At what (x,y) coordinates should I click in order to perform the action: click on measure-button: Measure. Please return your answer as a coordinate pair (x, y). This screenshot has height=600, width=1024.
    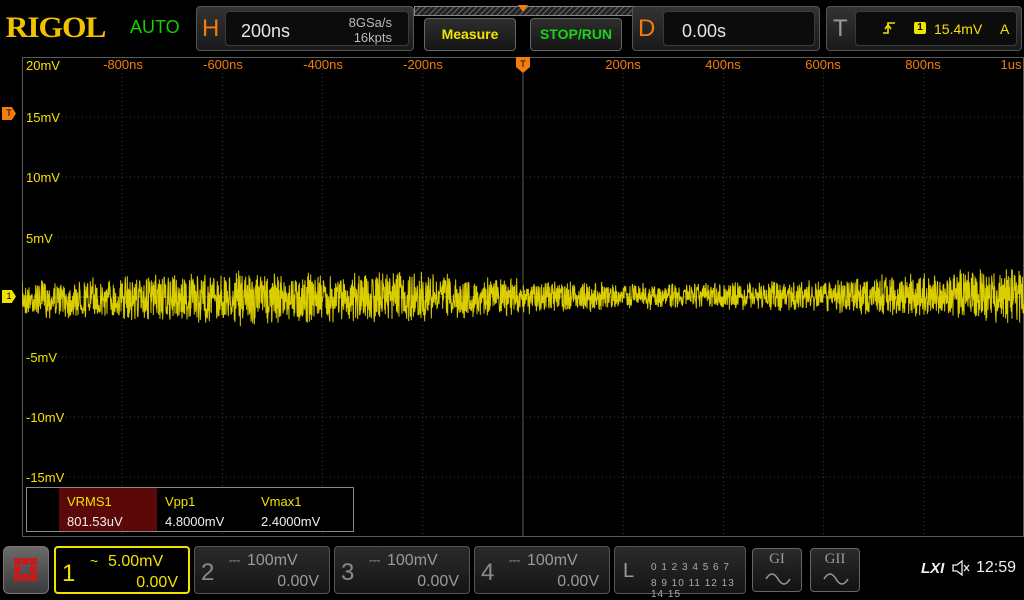
    Looking at the image, I should click on (470, 34).